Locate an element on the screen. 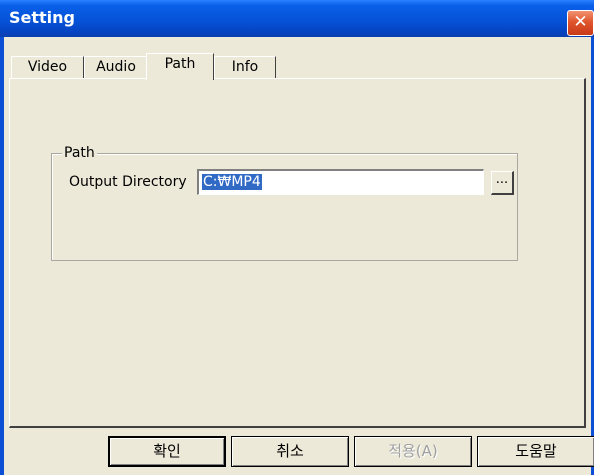  title-bar: Setting ✕ is located at coordinates (297, 18).